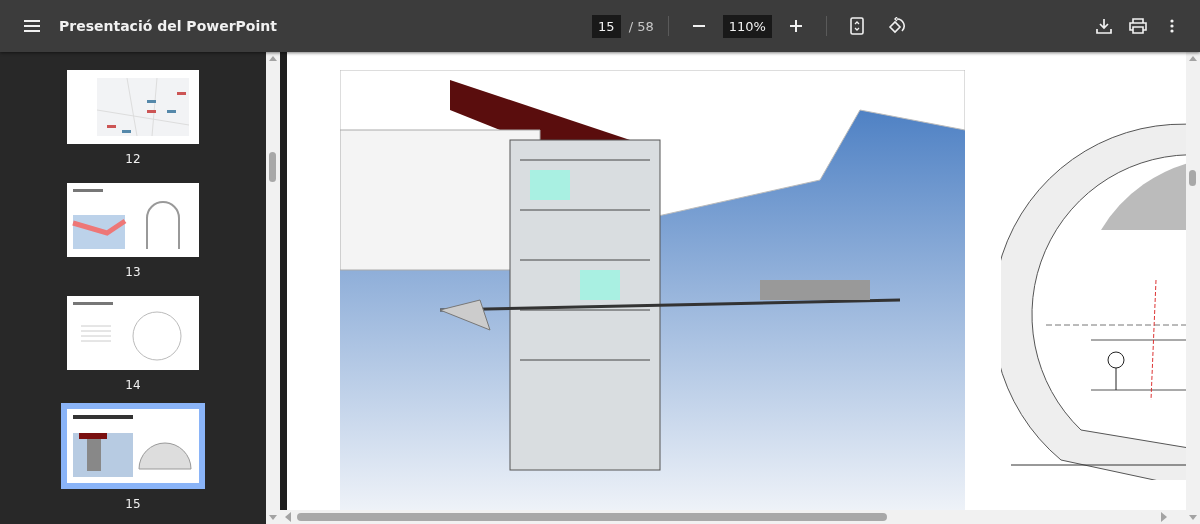  I want to click on page-total: / 58, so click(641, 26).